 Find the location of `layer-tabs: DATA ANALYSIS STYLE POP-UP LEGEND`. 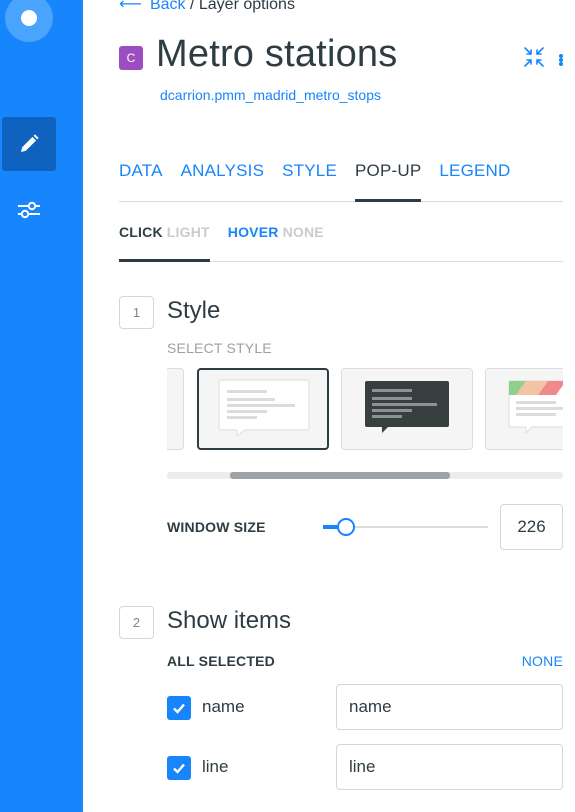

layer-tabs: DATA ANALYSIS STYLE POP-UP LEGEND is located at coordinates (341, 181).